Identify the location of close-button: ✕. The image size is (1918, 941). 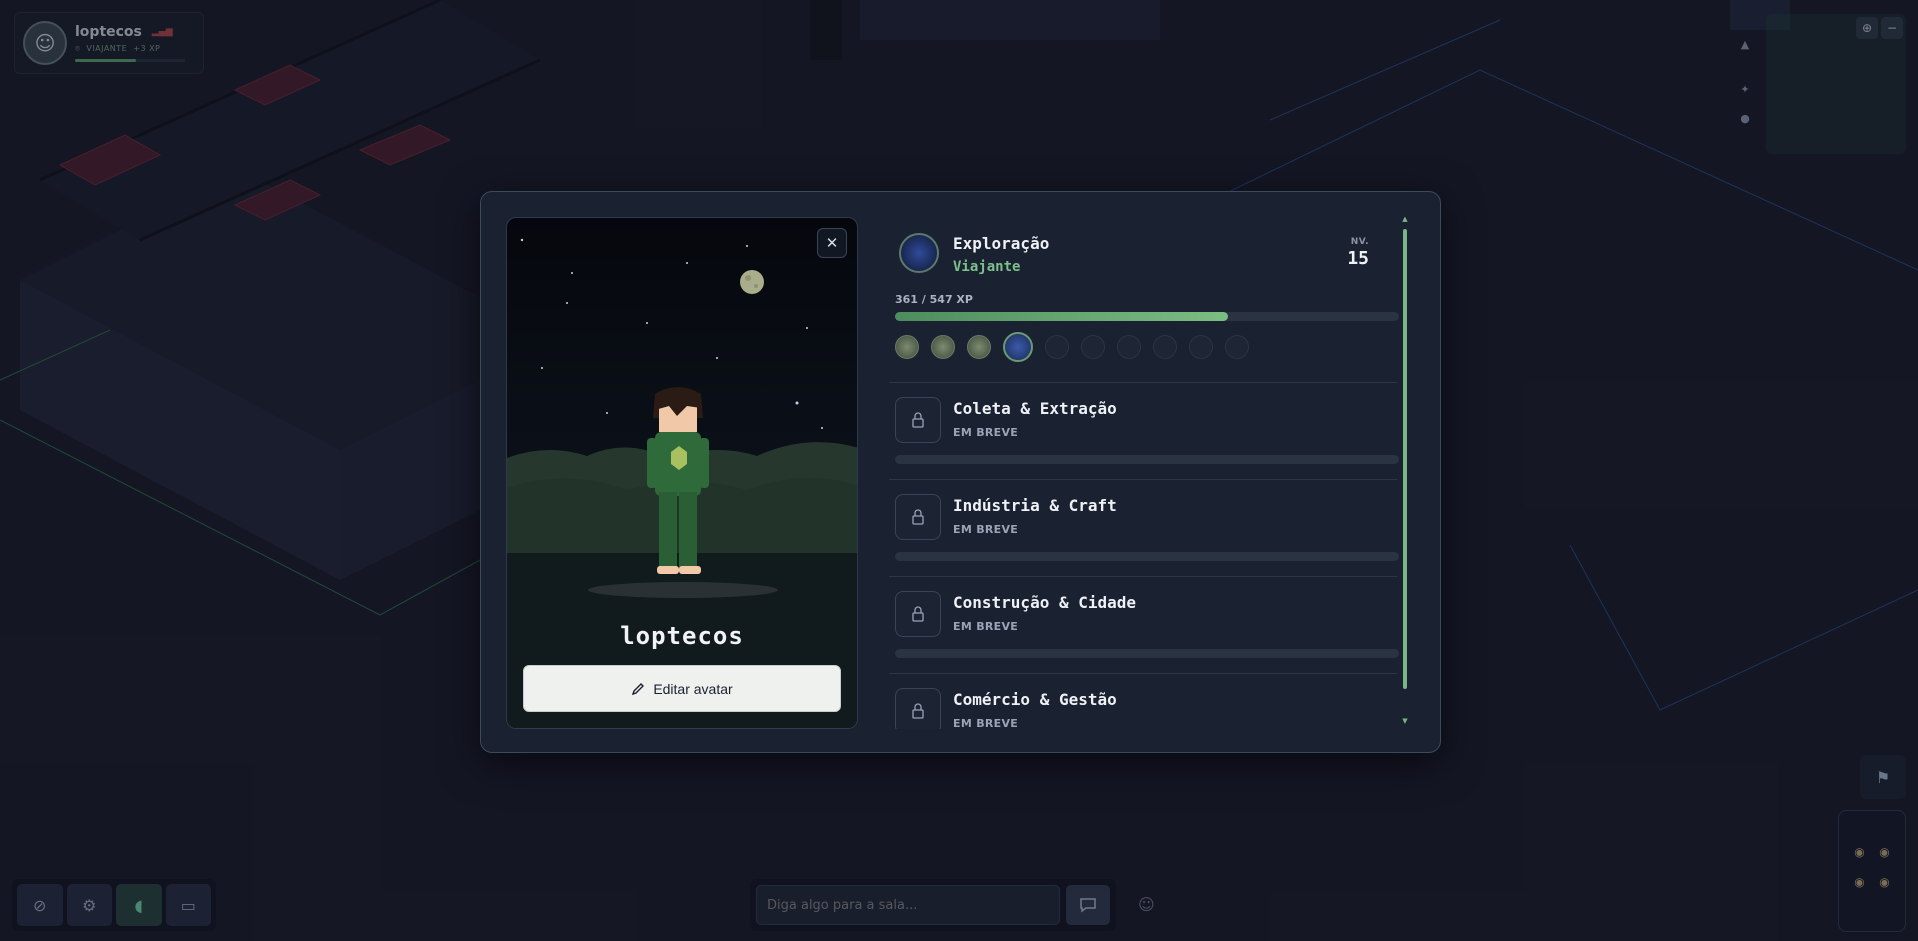
(832, 243).